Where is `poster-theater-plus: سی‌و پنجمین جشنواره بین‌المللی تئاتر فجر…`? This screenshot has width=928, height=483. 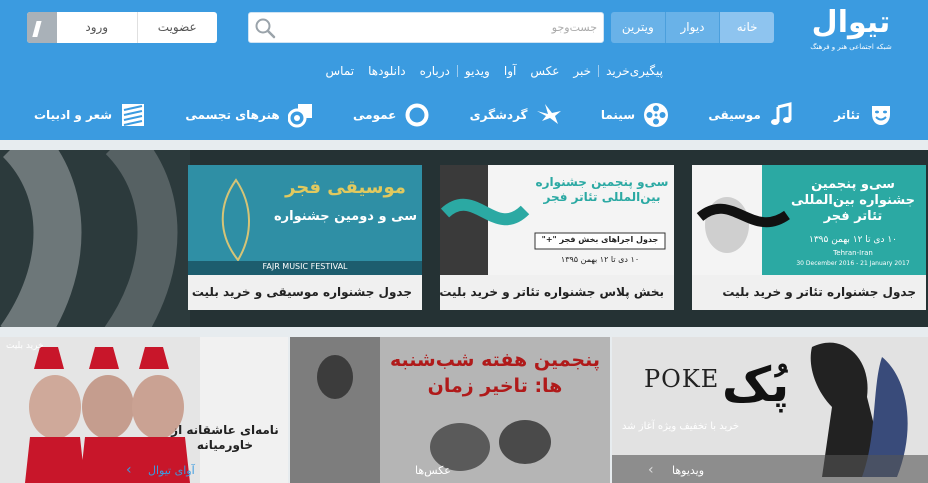 poster-theater-plus: سی‌و پنجمین جشنواره بین‌المللی تئاتر فجر… is located at coordinates (557, 220).